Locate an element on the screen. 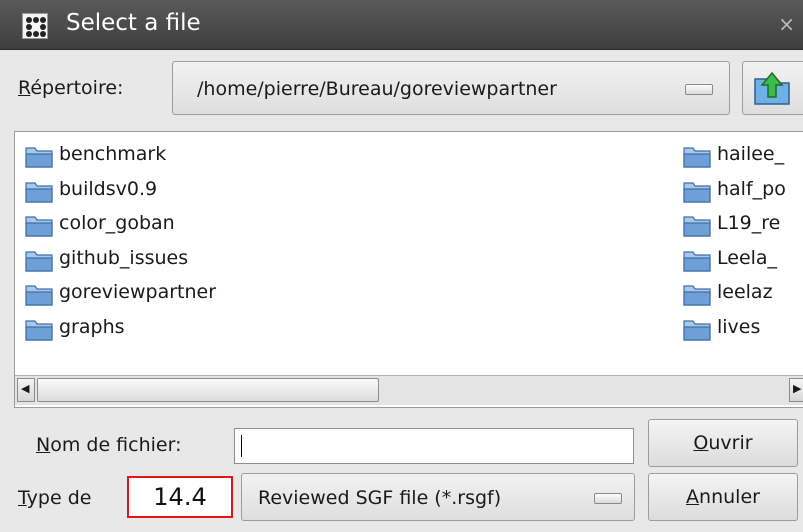  cancel-button: Annuler is located at coordinates (723, 497).